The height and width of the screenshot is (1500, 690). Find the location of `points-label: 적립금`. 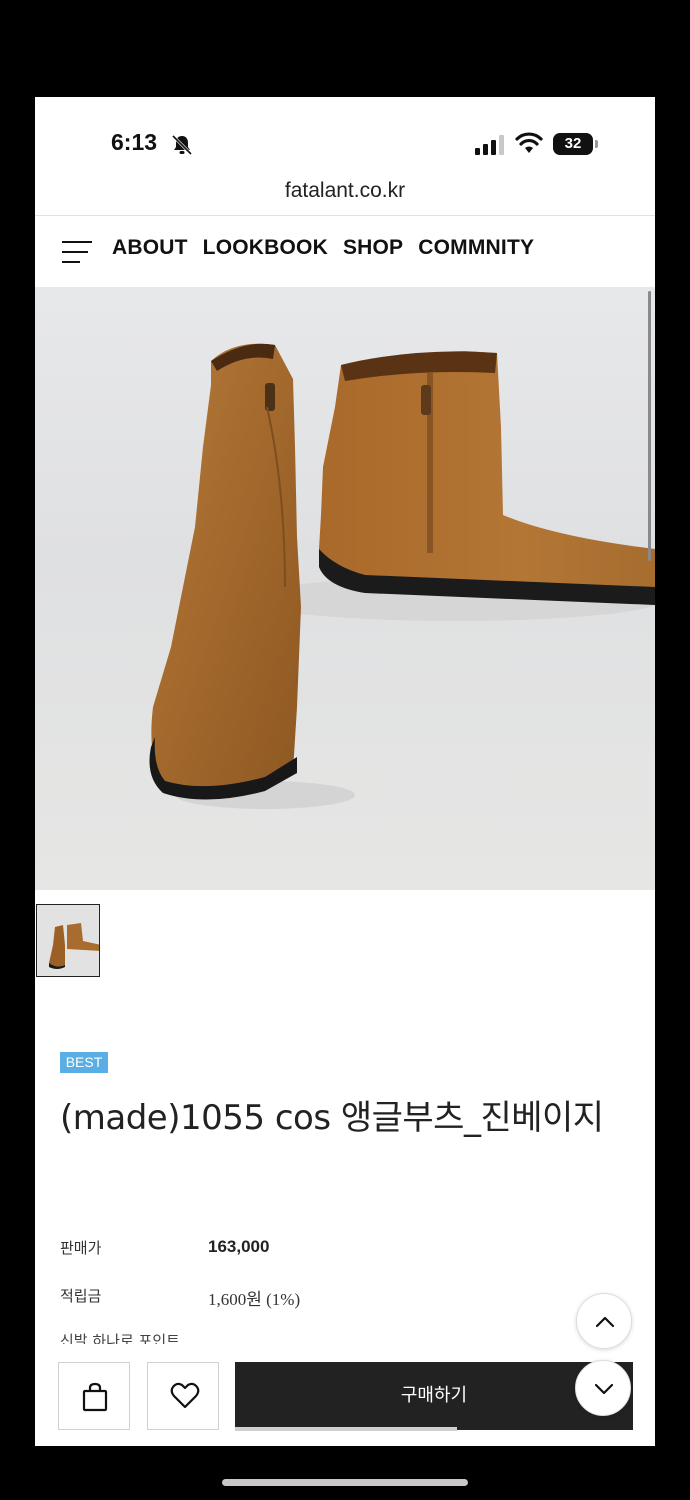

points-label: 적립금 is located at coordinates (81, 1296).